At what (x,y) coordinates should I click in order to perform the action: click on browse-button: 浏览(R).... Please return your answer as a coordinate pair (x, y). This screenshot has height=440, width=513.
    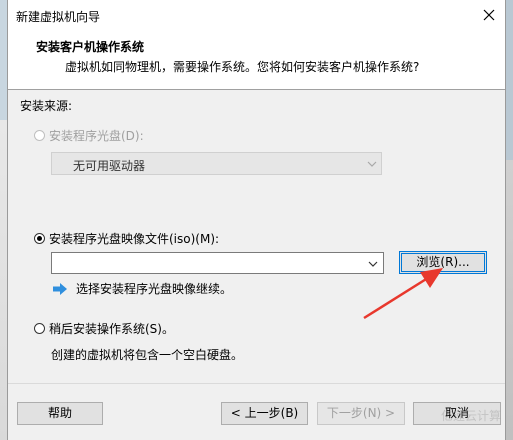
    Looking at the image, I should click on (443, 262).